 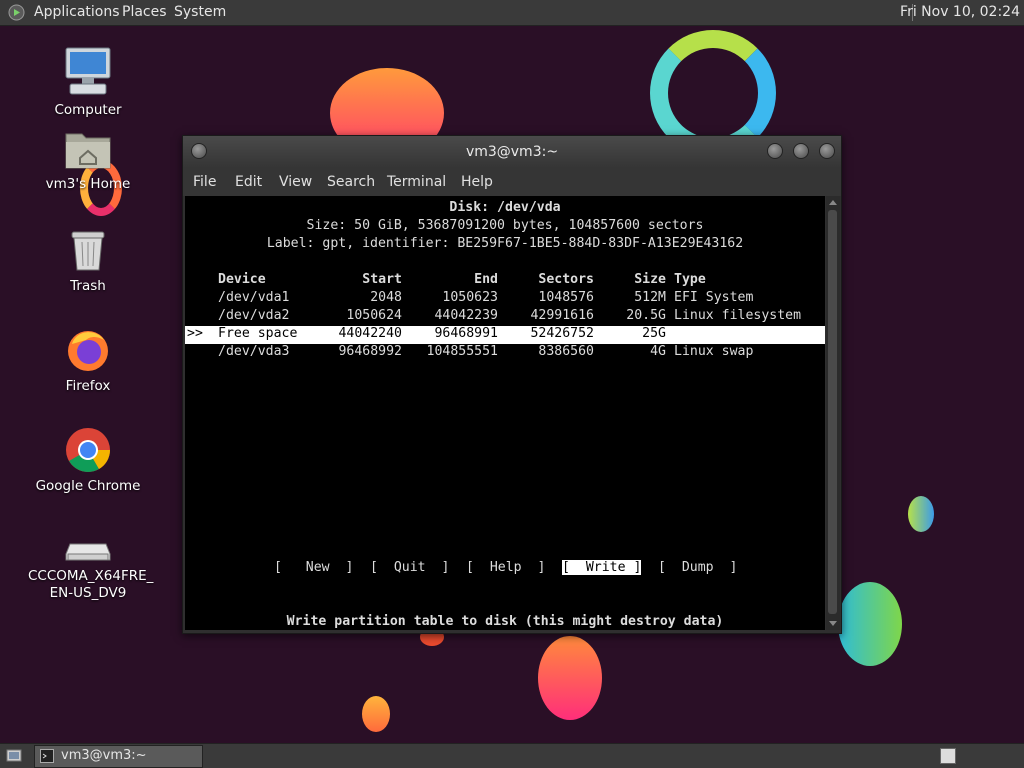 I want to click on row-end: 1050623, so click(x=470, y=297).